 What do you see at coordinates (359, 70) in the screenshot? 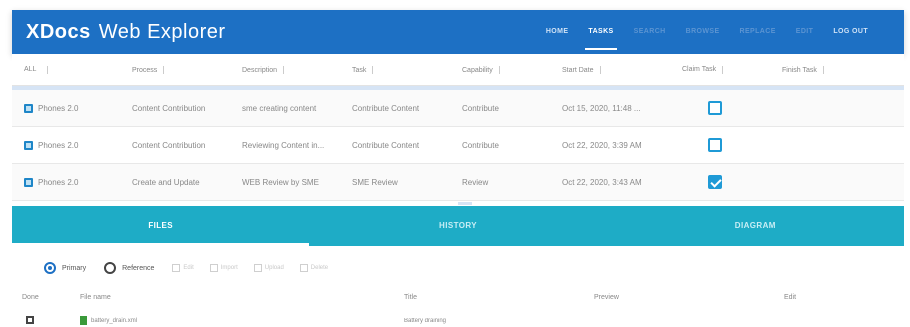
I see `col-task-label: Task` at bounding box center [359, 70].